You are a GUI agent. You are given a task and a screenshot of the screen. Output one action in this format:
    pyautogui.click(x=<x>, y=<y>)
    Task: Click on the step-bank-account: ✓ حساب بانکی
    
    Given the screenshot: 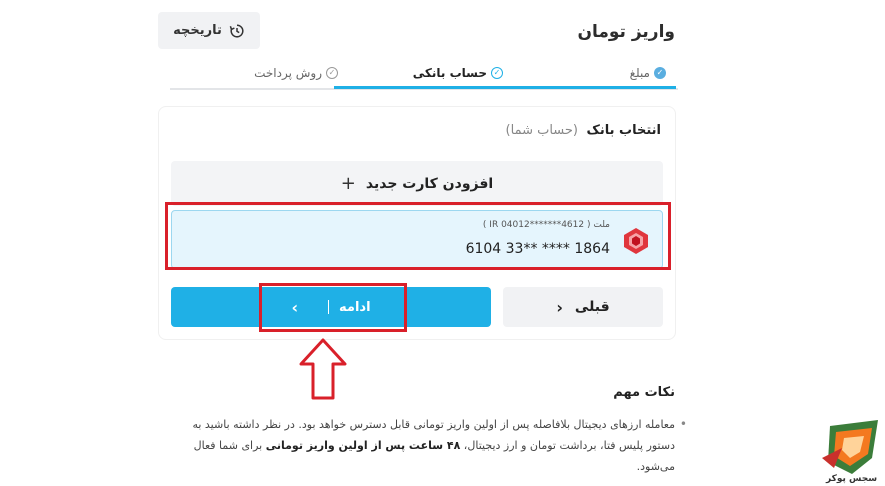 What is the action you would take?
    pyautogui.click(x=458, y=73)
    